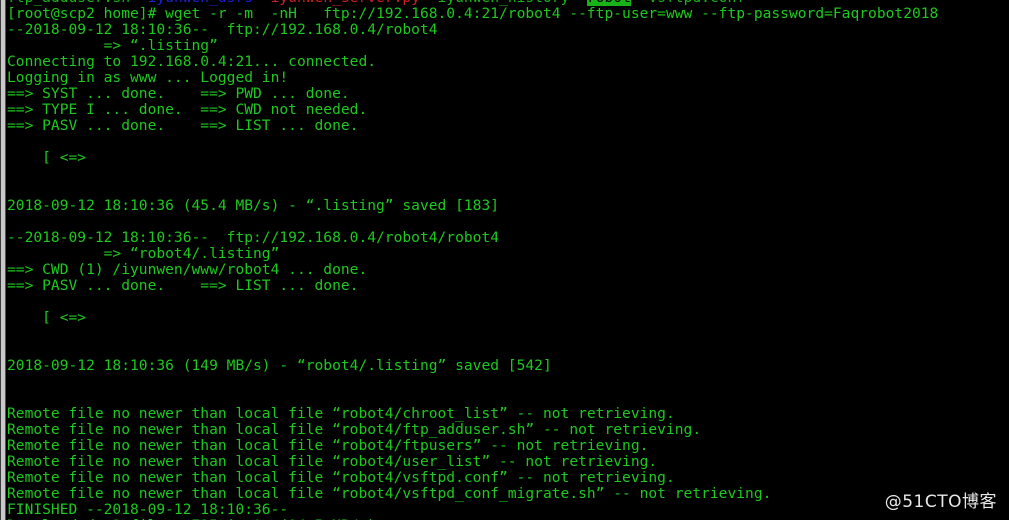  Describe the element at coordinates (200, 3) in the screenshot. I see `ls-entry: iyunwen_usrs` at that location.